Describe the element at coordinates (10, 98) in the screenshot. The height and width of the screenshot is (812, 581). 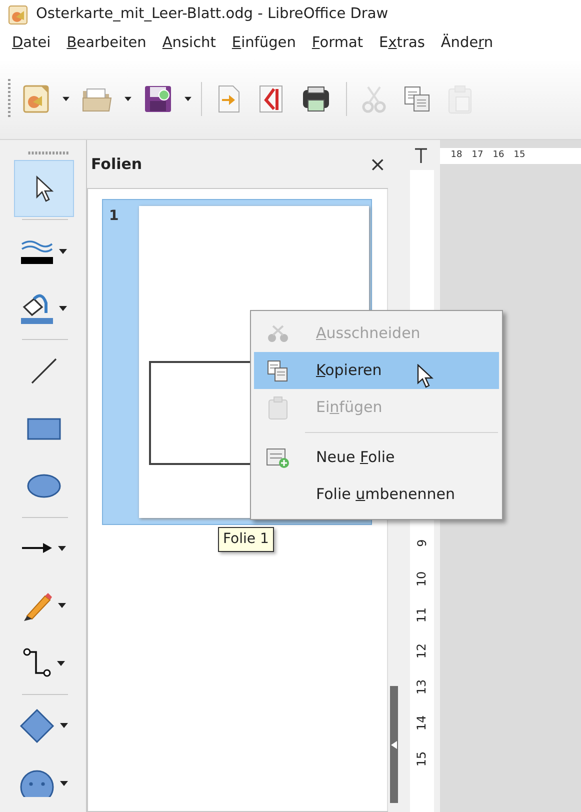
I see `toolbar-grip-icon` at that location.